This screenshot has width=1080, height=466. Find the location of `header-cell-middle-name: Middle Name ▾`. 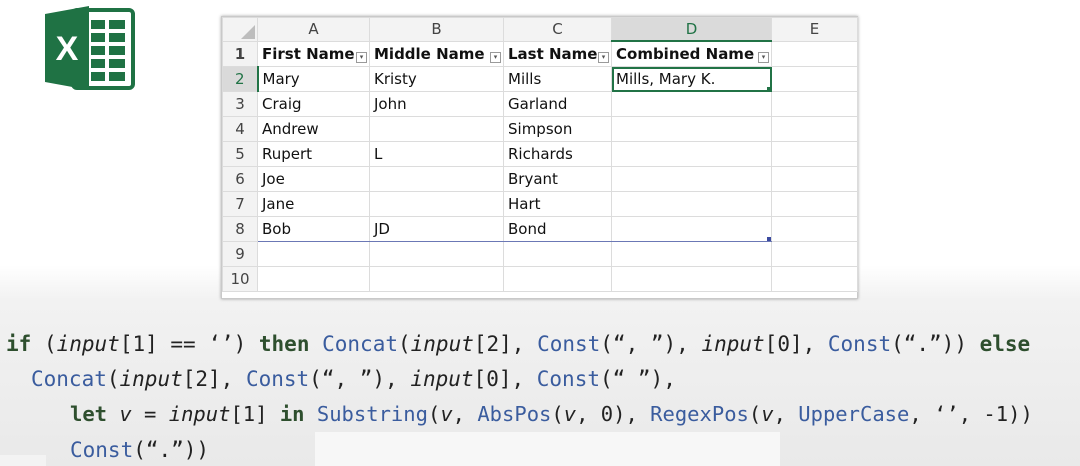

header-cell-middle-name: Middle Name ▾ is located at coordinates (436, 53).